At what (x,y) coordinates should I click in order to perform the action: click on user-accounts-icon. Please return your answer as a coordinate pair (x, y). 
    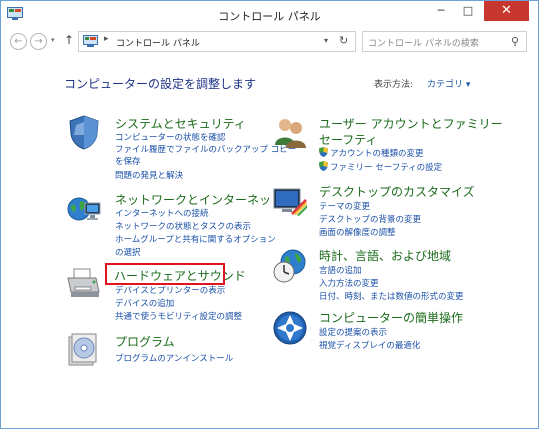
    Looking at the image, I should click on (290, 132).